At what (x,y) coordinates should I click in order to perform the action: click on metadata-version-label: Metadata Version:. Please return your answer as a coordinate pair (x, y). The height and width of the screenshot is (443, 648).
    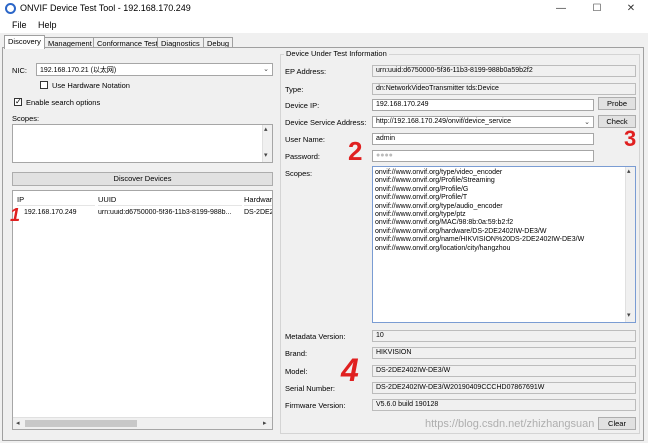
    Looking at the image, I should click on (315, 336).